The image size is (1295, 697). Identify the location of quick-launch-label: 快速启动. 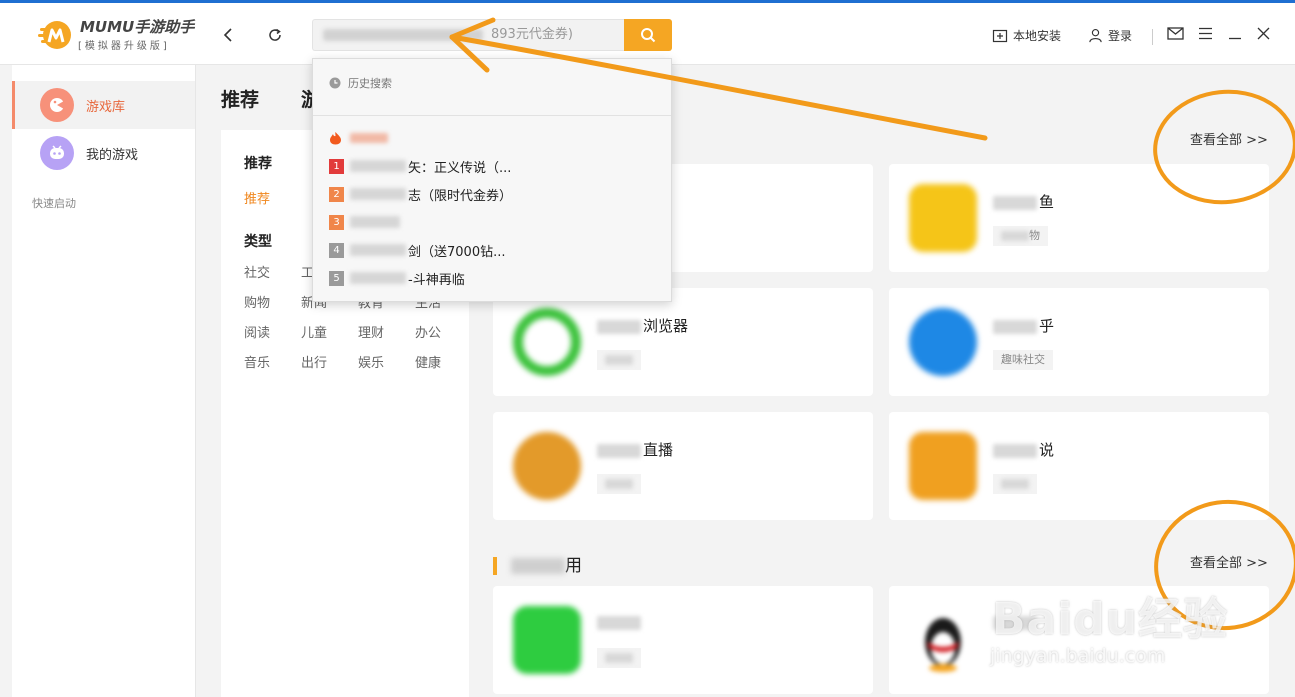
(54, 203).